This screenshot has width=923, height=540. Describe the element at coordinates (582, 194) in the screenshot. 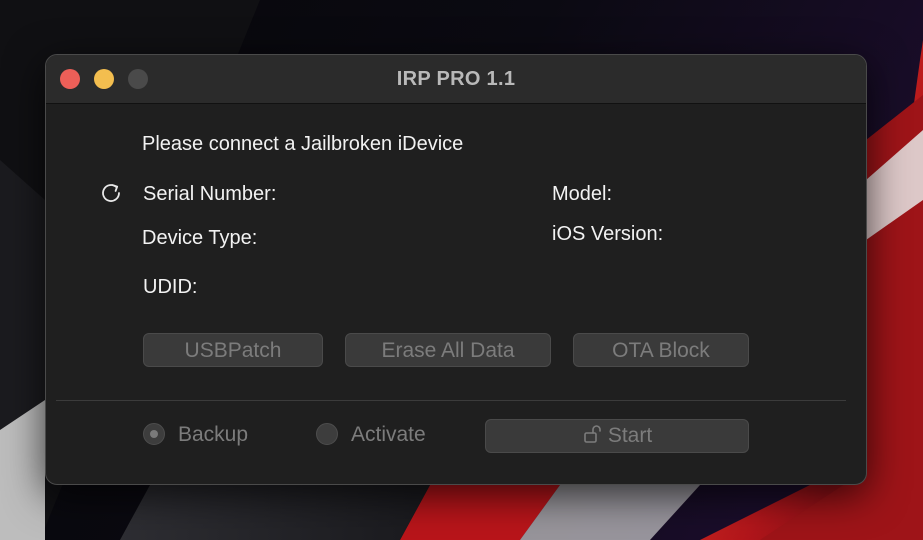

I see `model-label: Model:` at that location.